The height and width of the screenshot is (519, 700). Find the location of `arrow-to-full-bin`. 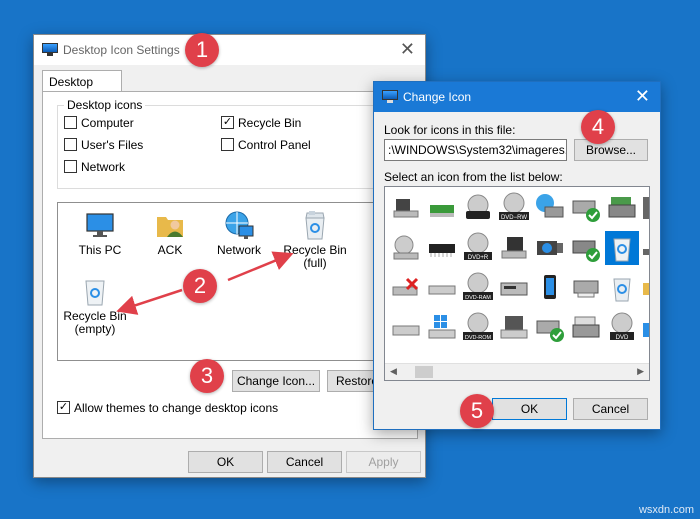

arrow-to-full-bin is located at coordinates (260, 266).